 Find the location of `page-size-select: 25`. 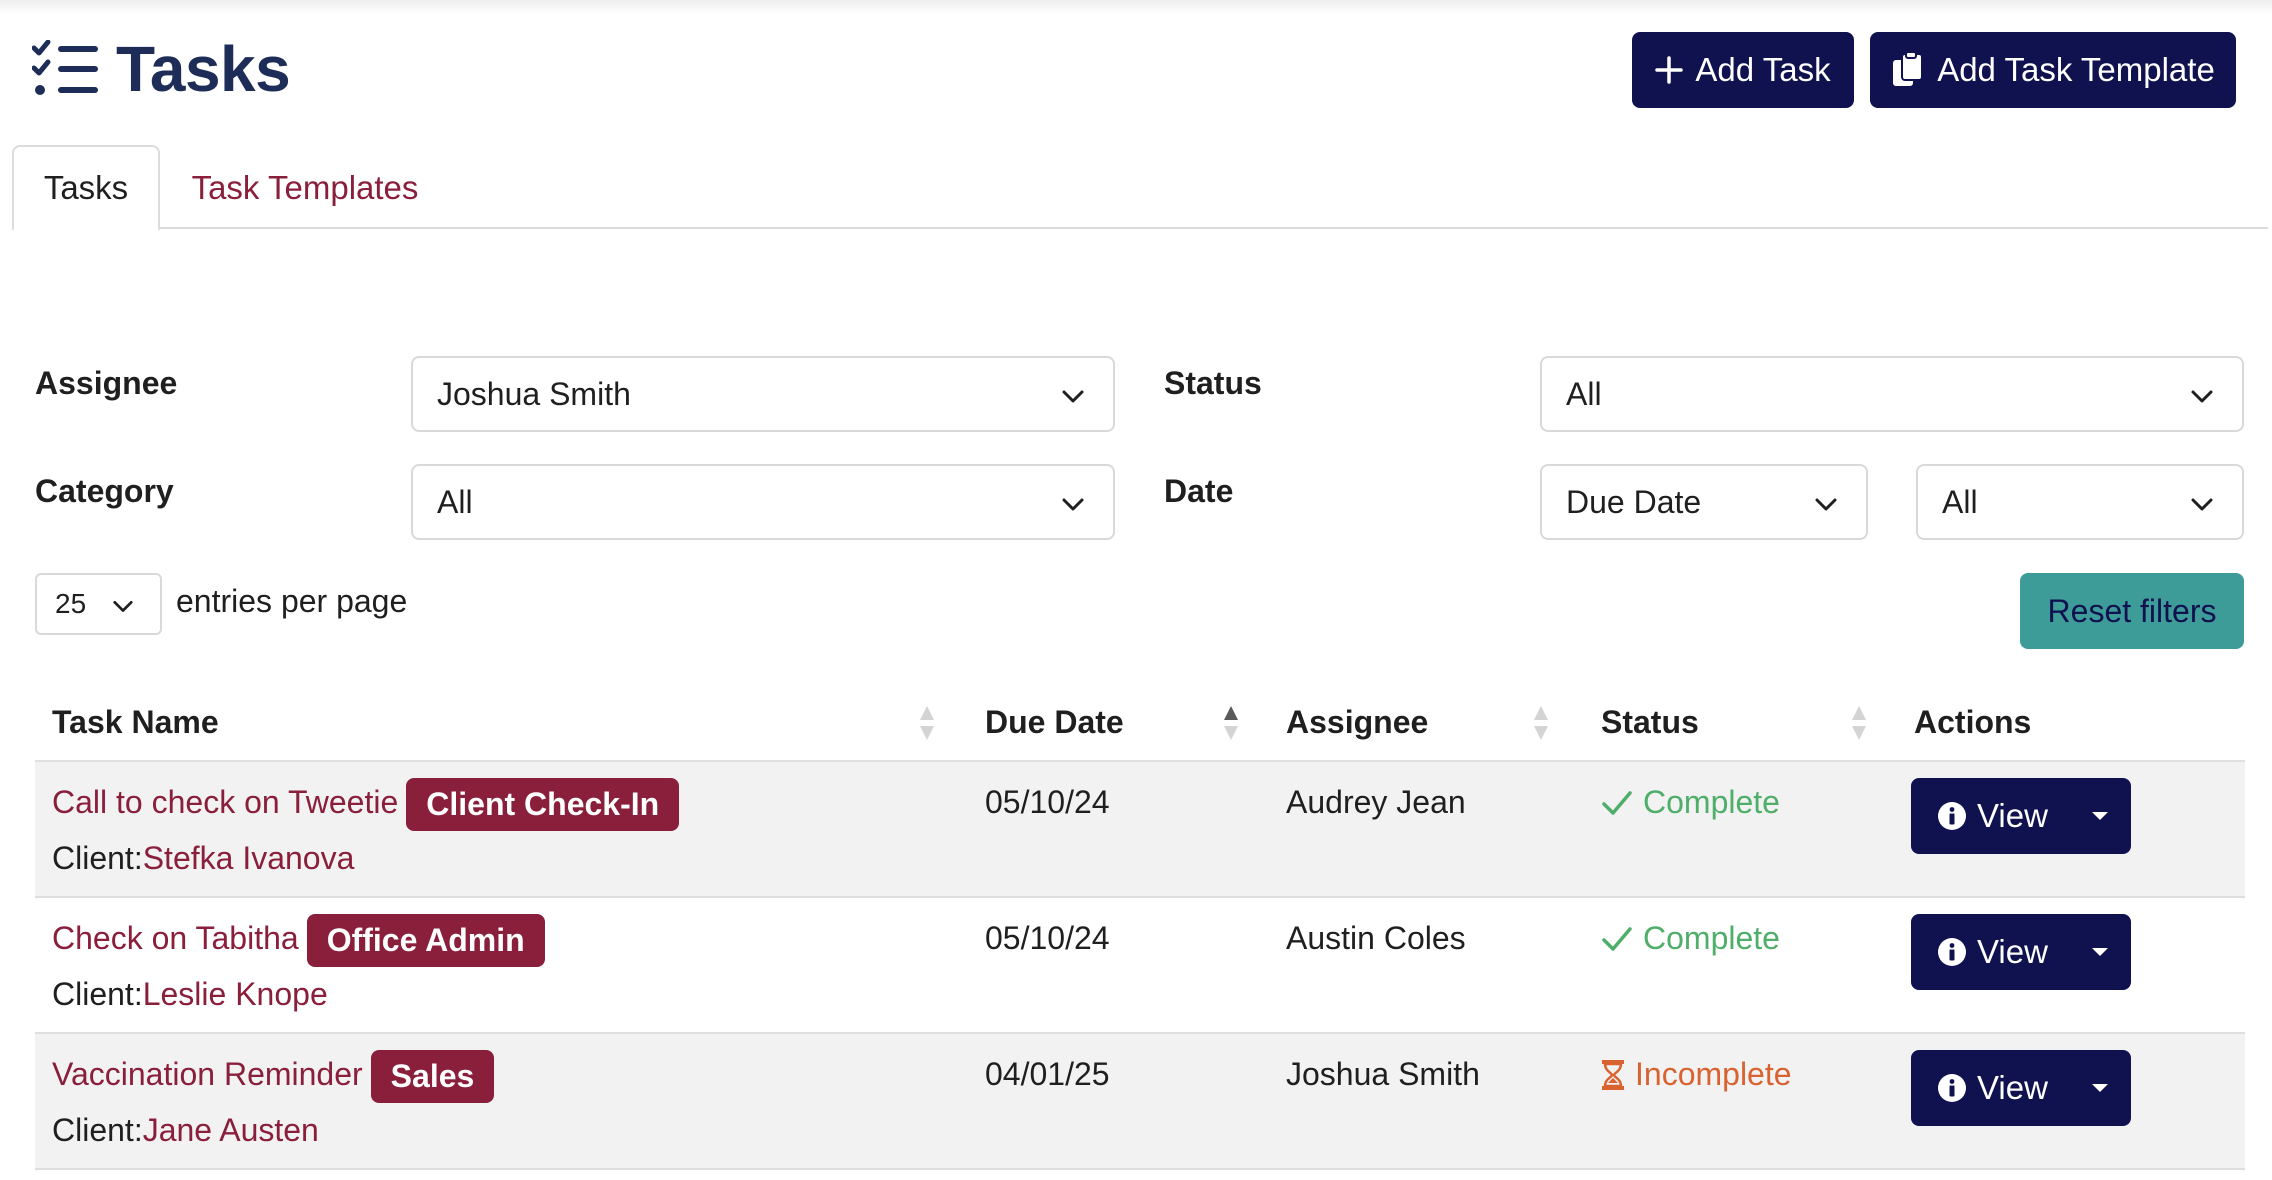

page-size-select: 25 is located at coordinates (98, 604).